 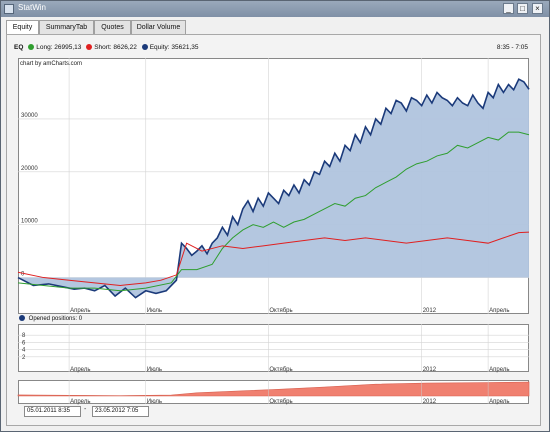 What do you see at coordinates (22, 318) in the screenshot?
I see `positions-dot-icon` at bounding box center [22, 318].